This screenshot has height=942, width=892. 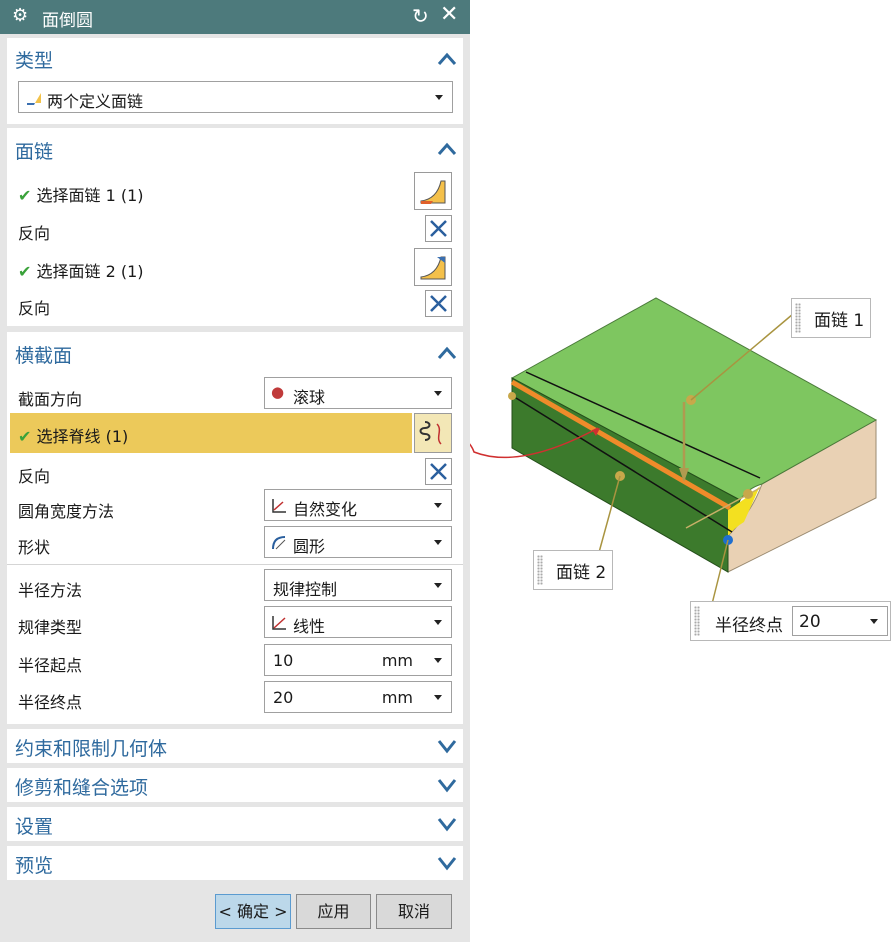 I want to click on ok-button: < 确定 >, so click(x=253, y=911).